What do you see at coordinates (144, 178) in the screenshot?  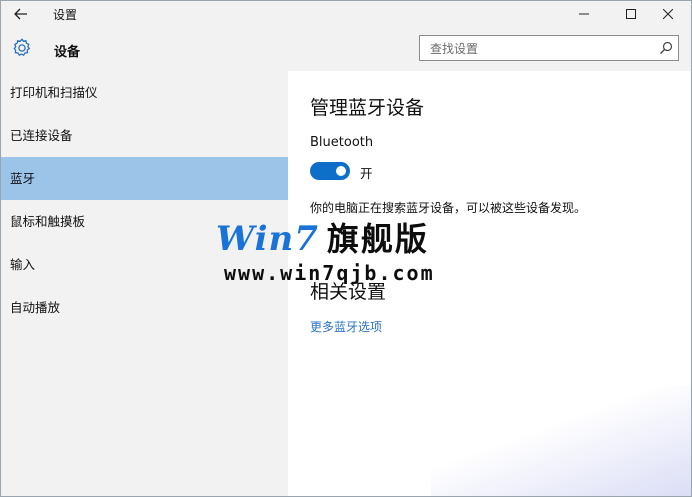 I see `sidebar-item-bluetooth: 蓝牙` at bounding box center [144, 178].